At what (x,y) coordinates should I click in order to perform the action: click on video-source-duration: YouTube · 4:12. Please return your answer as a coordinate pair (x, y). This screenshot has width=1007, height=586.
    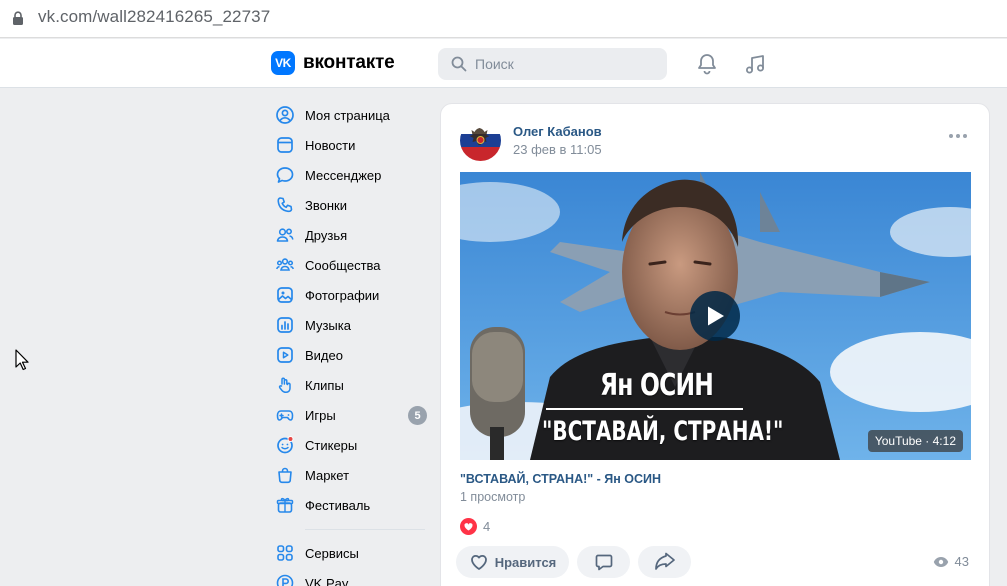
    Looking at the image, I should click on (915, 441).